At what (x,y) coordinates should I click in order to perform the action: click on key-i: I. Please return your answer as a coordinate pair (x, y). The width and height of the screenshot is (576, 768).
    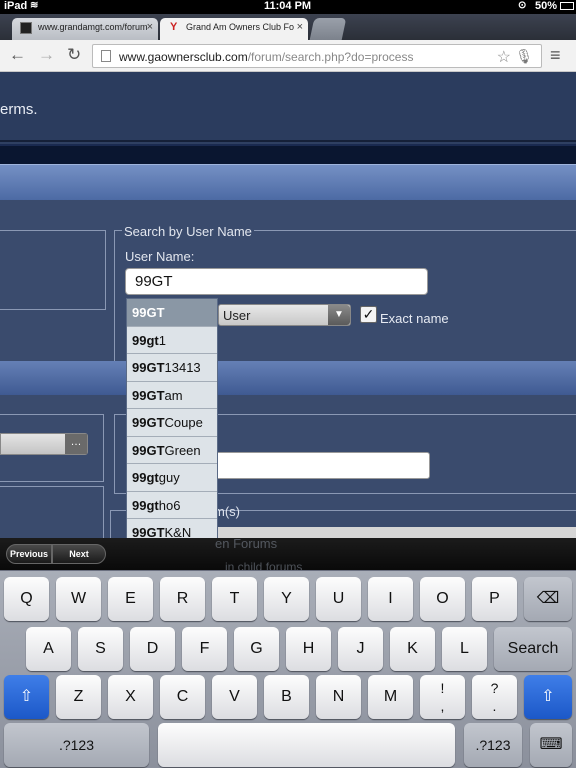
    Looking at the image, I should click on (390, 599).